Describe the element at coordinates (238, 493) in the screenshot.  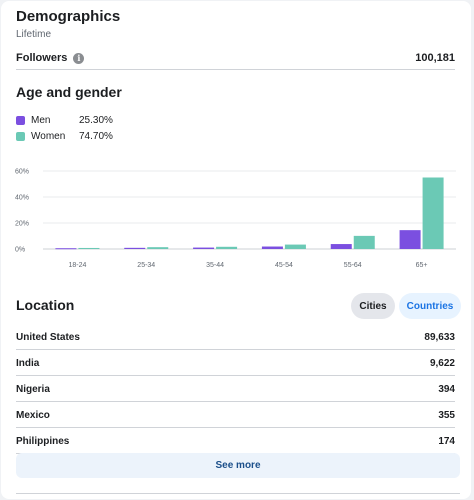
I see `divider` at that location.